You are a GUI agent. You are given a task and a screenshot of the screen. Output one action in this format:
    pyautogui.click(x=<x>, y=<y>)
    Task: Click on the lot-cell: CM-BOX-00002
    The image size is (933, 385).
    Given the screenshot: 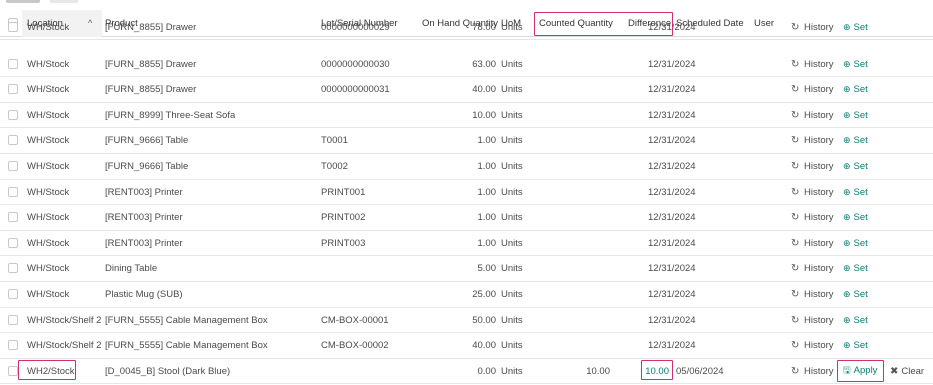 What is the action you would take?
    pyautogui.click(x=355, y=345)
    